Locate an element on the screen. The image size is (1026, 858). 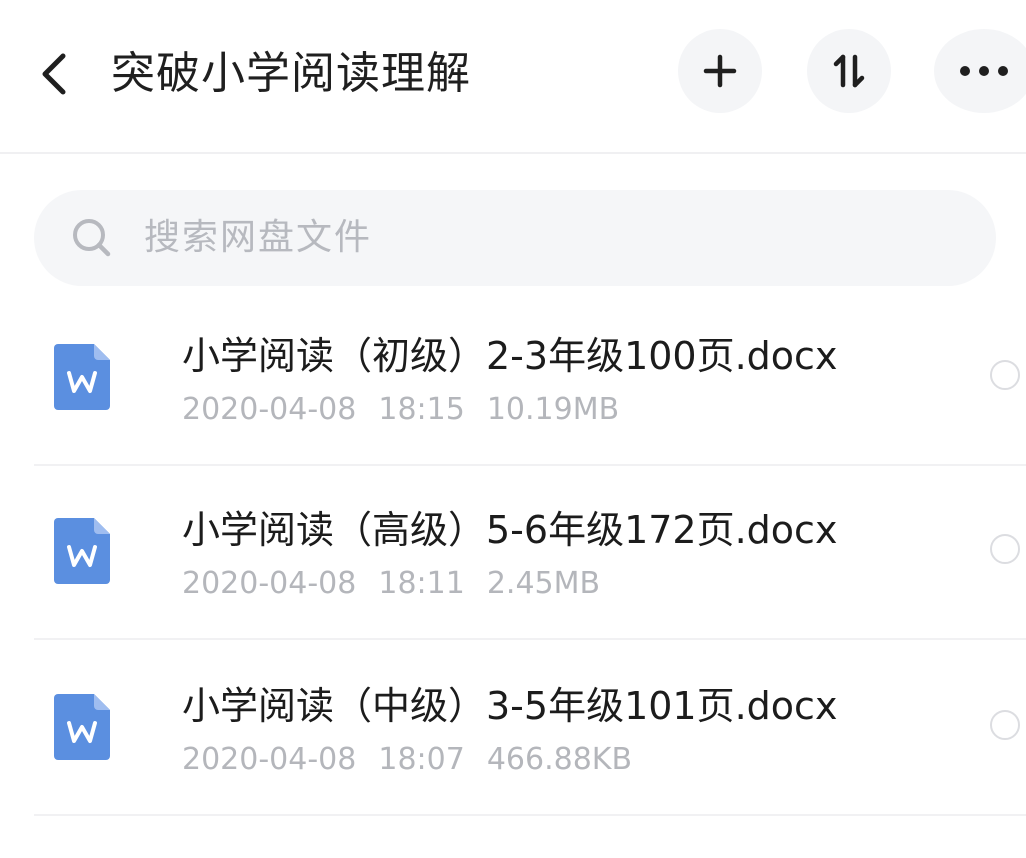
page-title: 突破小学阅读理解 is located at coordinates (291, 73).